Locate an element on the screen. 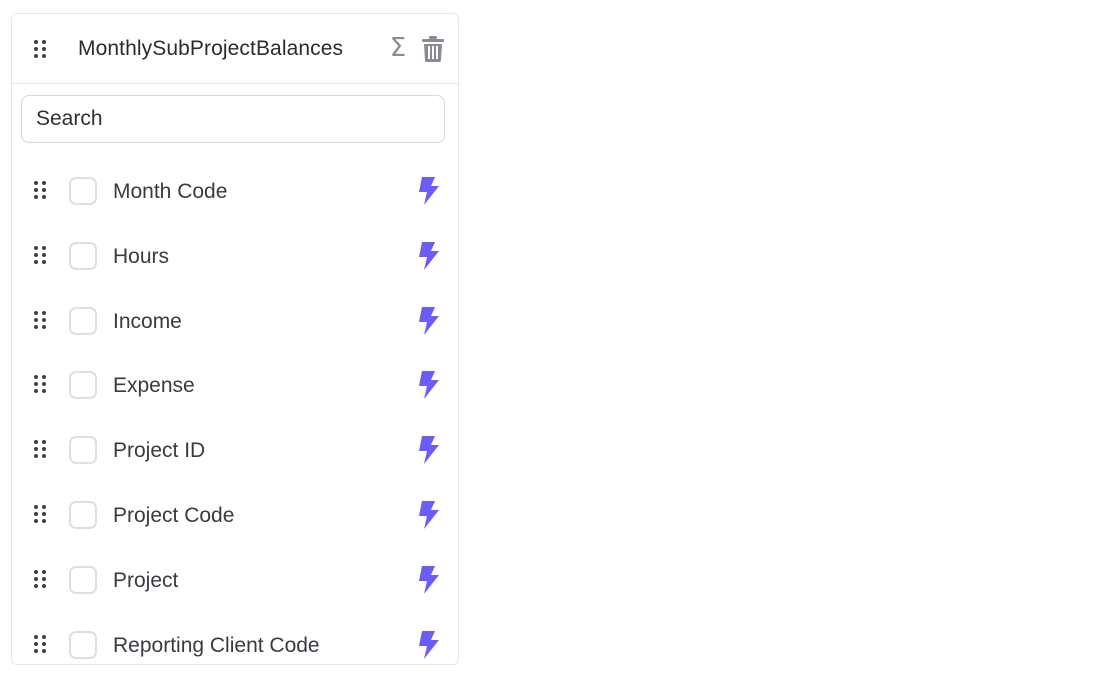 This screenshot has width=1100, height=688. field-row: Project ID is located at coordinates (235, 451).